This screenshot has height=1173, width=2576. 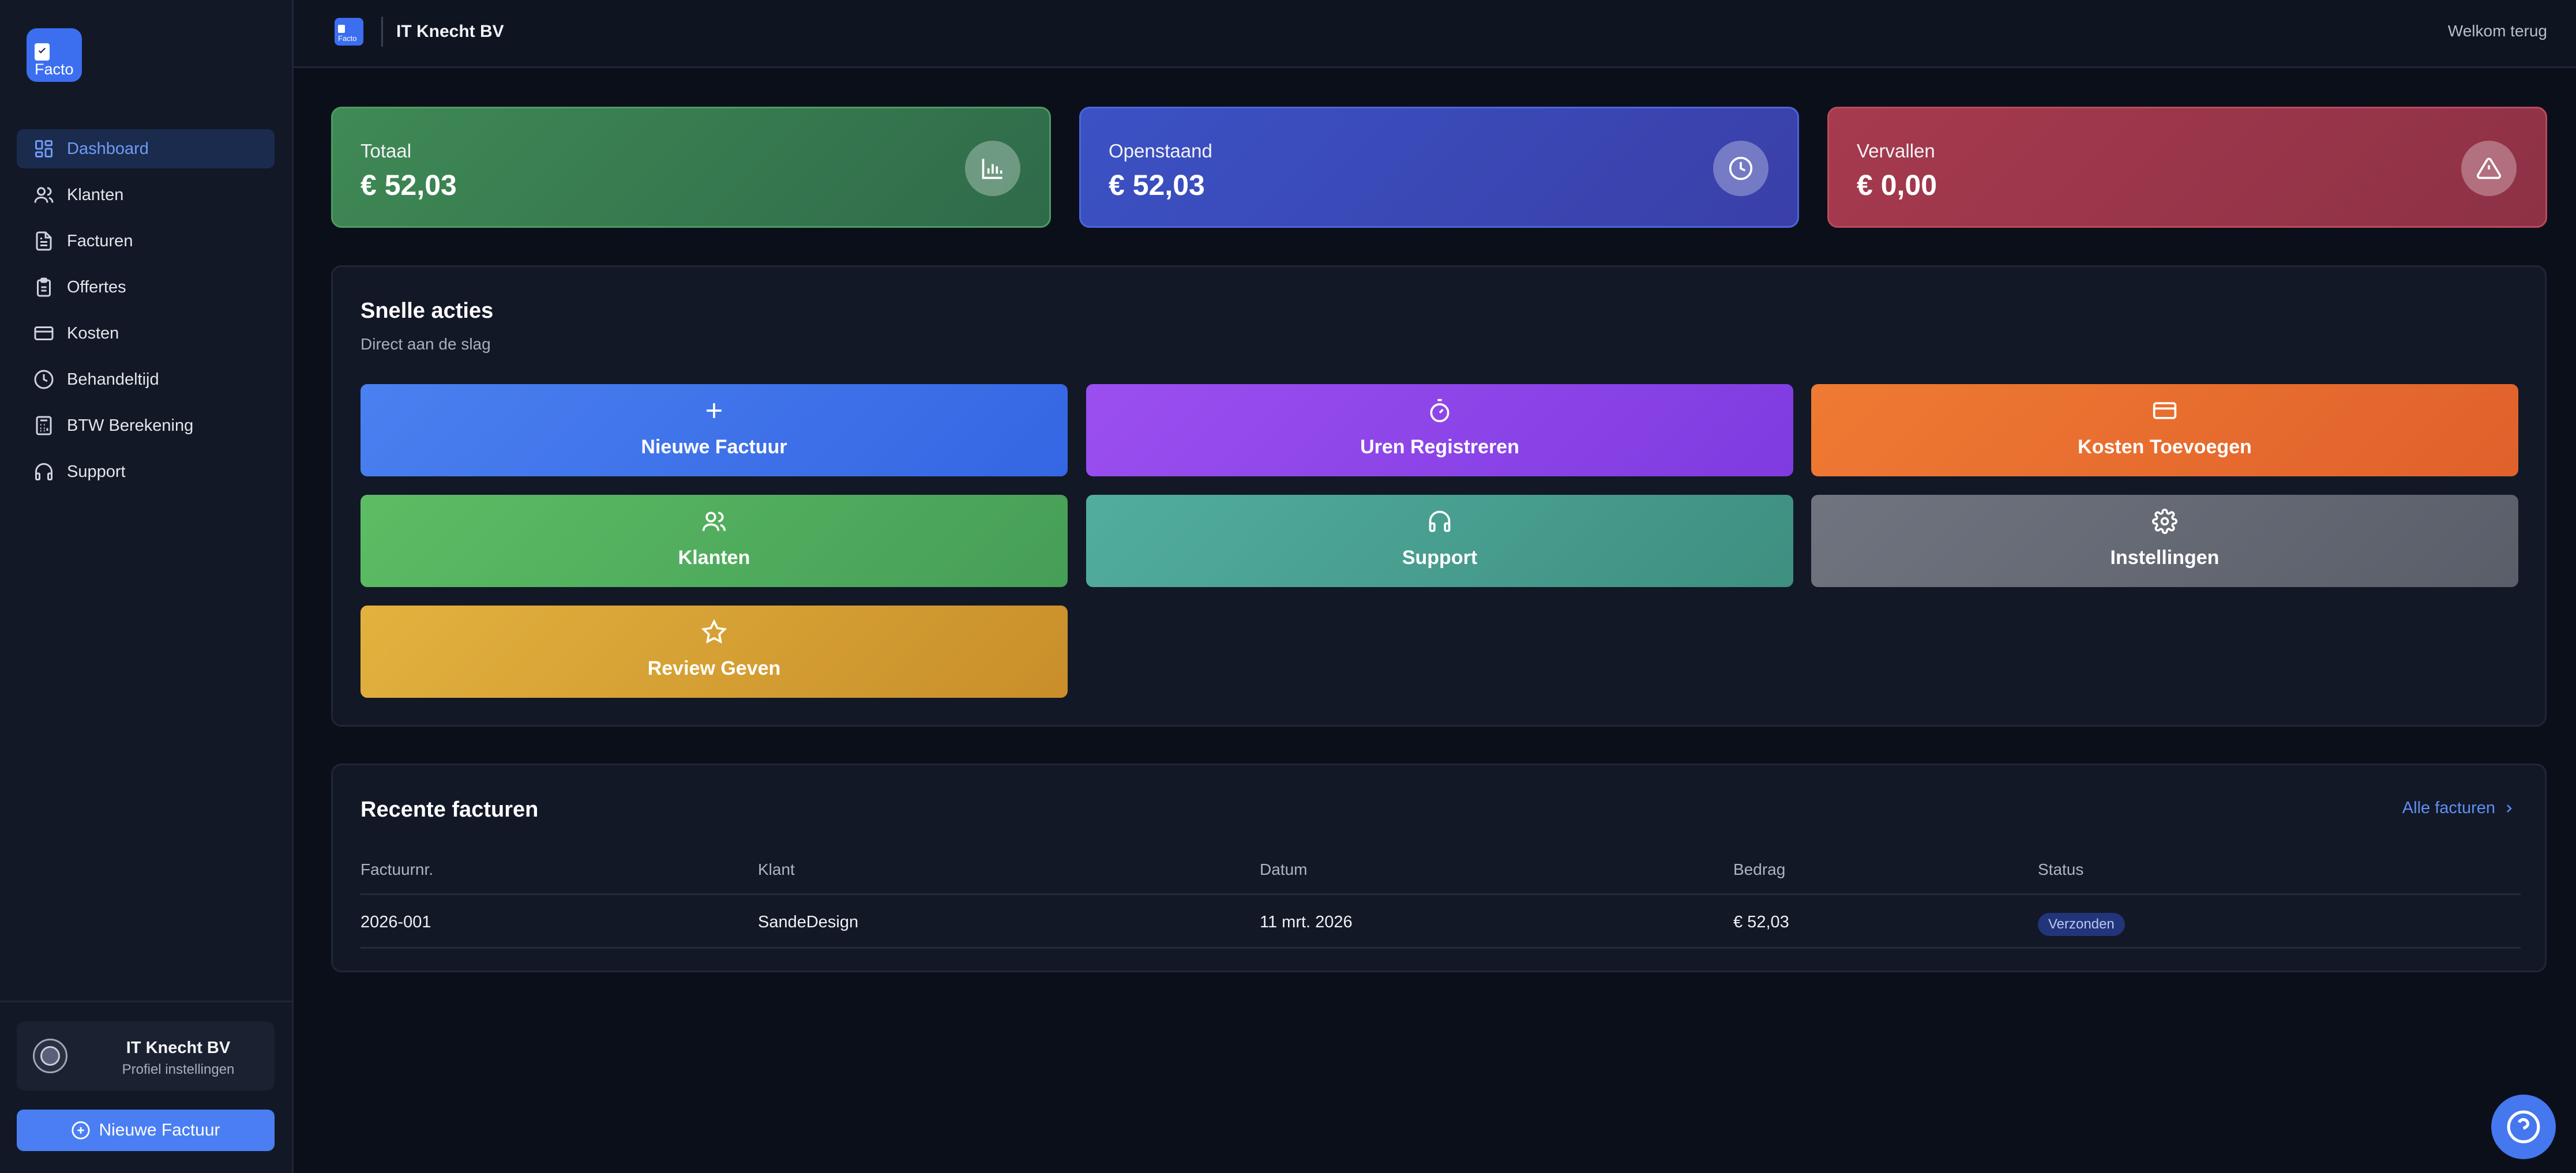 I want to click on column-header: Klant, so click(x=776, y=869).